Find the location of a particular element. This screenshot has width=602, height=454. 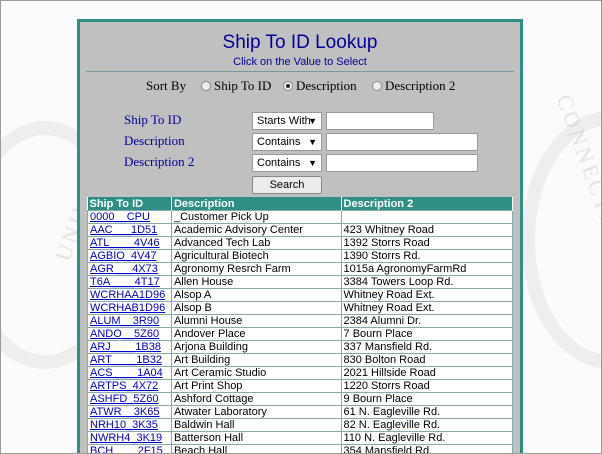

ship-to-id-link: NRH10_3K35 is located at coordinates (124, 425).